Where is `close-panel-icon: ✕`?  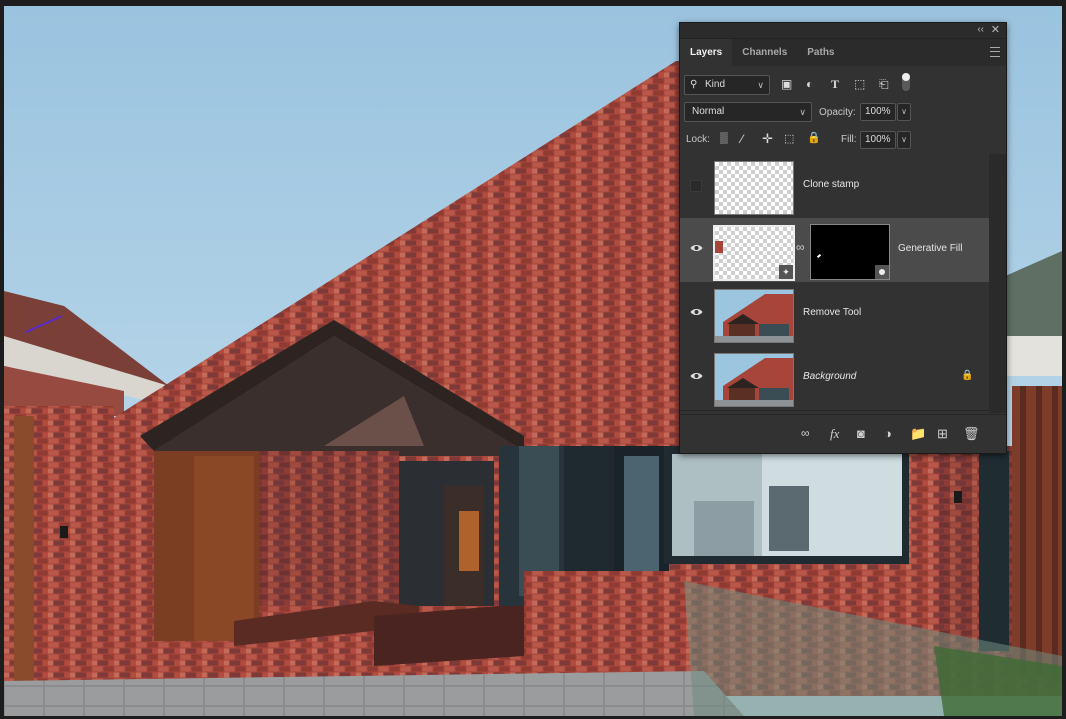 close-panel-icon: ✕ is located at coordinates (995, 29).